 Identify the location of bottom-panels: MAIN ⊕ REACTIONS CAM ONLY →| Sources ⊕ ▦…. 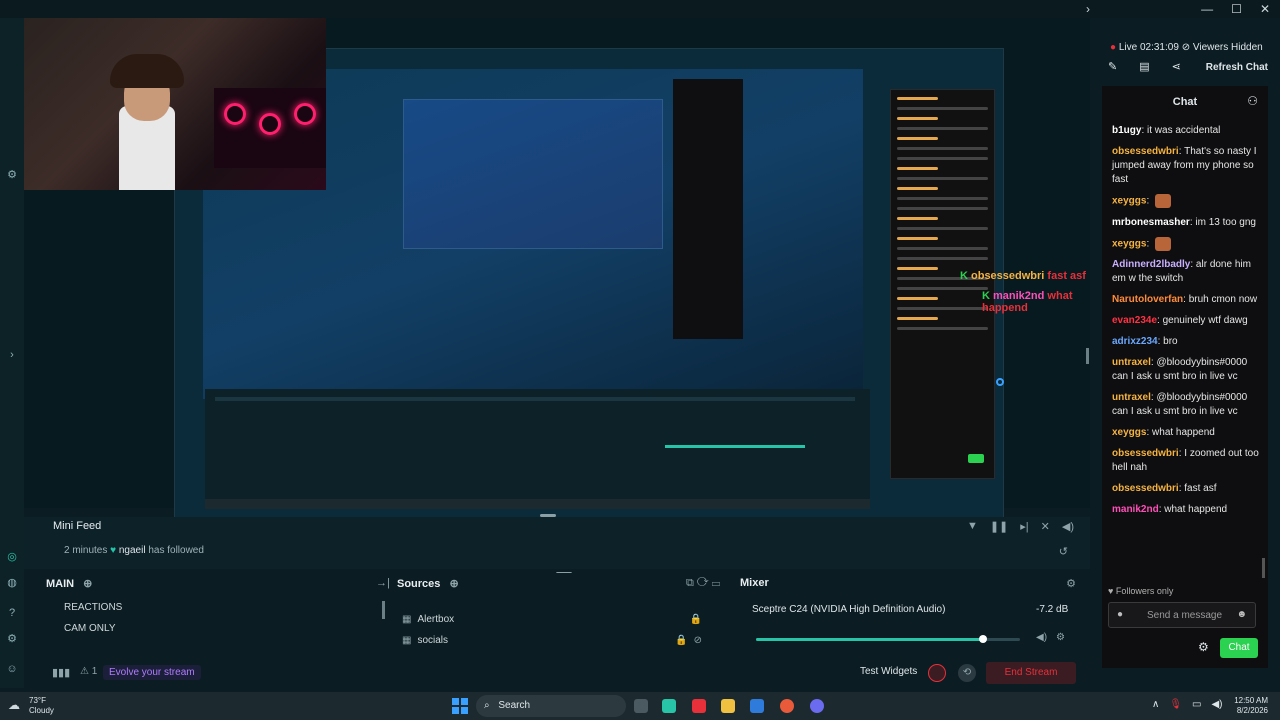
(557, 613).